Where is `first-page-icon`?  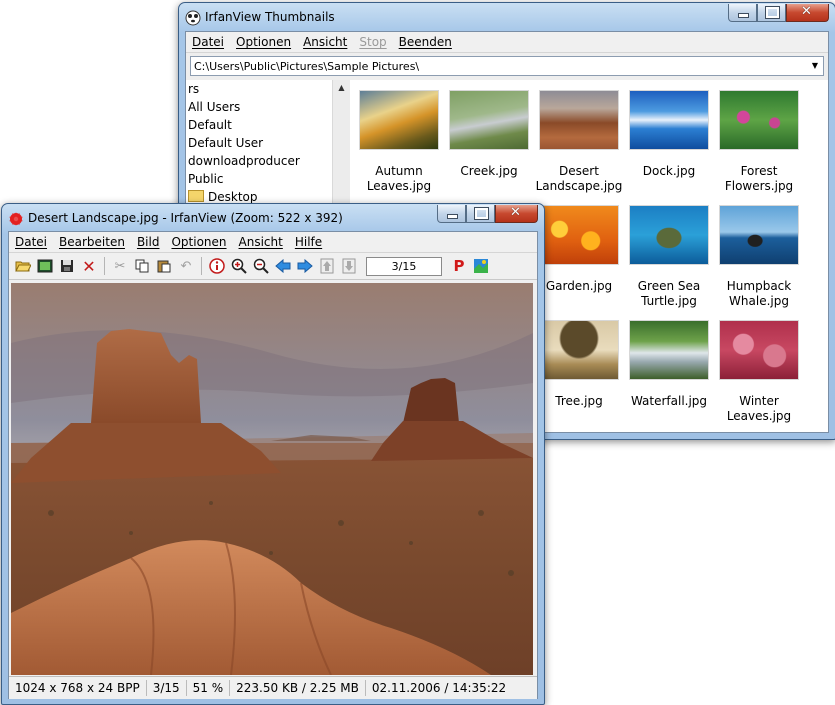 first-page-icon is located at coordinates (327, 266).